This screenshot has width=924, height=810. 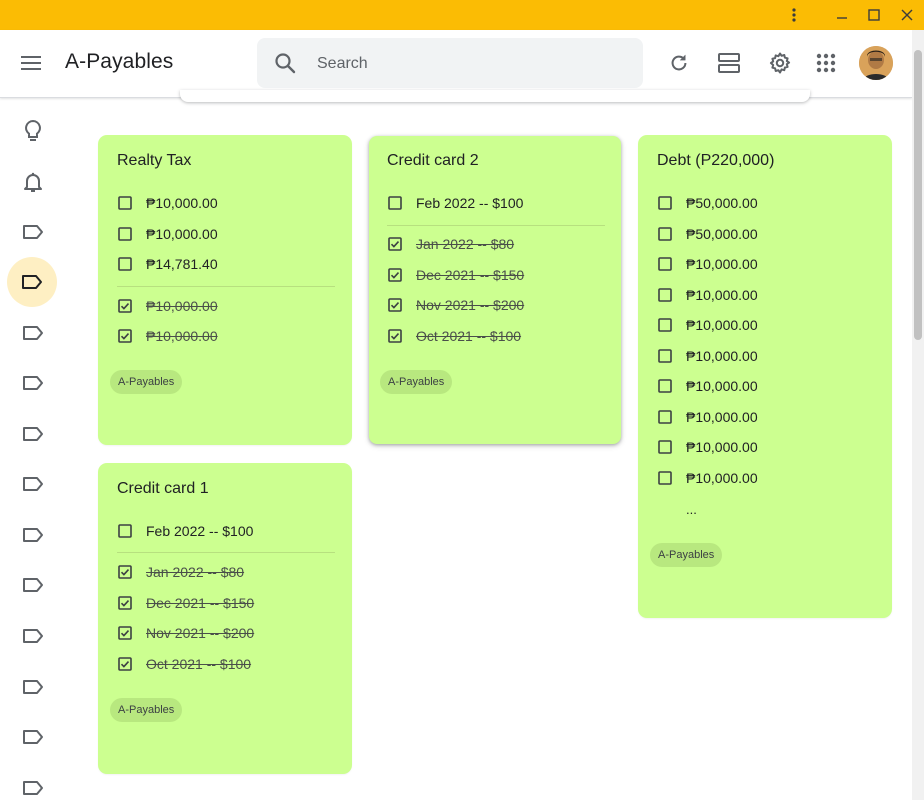 I want to click on list-item-completed: Oct 2021 -- $100, so click(x=184, y=664).